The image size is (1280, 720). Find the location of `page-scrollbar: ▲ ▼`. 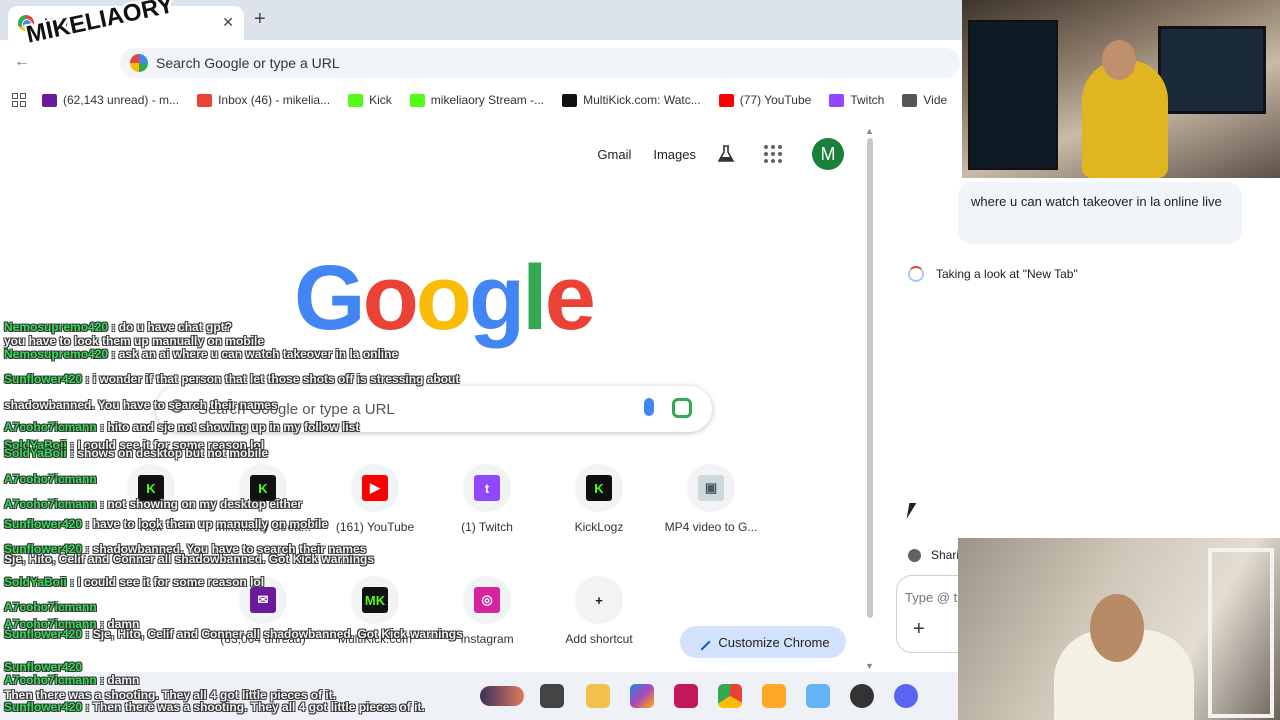

page-scrollbar: ▲ ▼ is located at coordinates (870, 398).